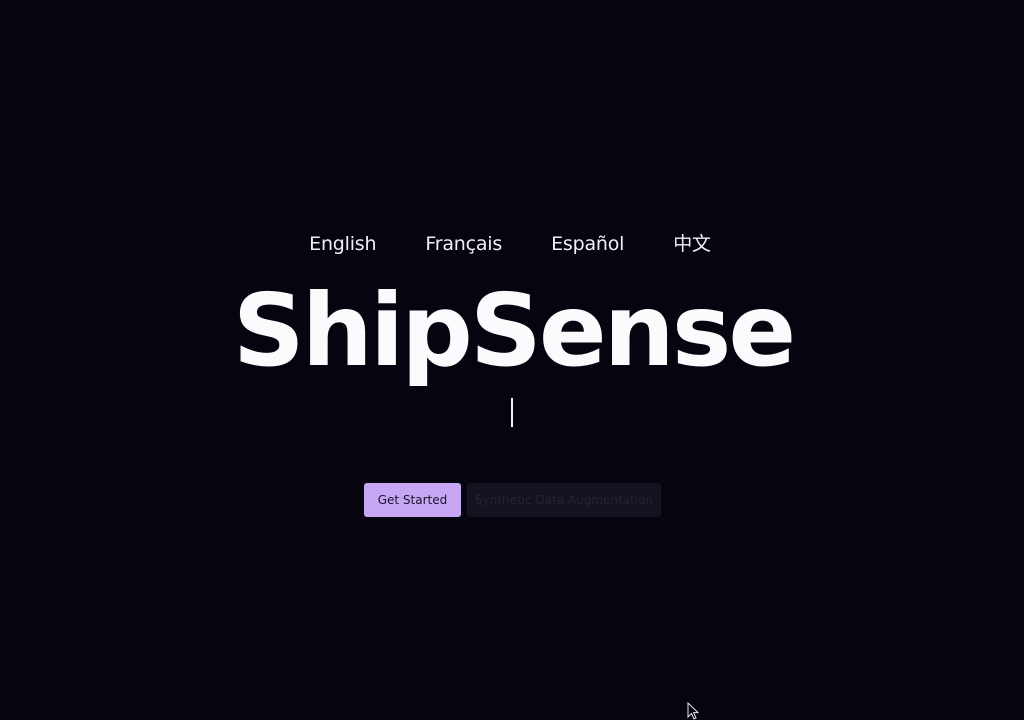 This screenshot has width=1024, height=720. What do you see at coordinates (564, 500) in the screenshot?
I see `synthetic-data-augmentation-button: Synthetic Data Augmentation` at bounding box center [564, 500].